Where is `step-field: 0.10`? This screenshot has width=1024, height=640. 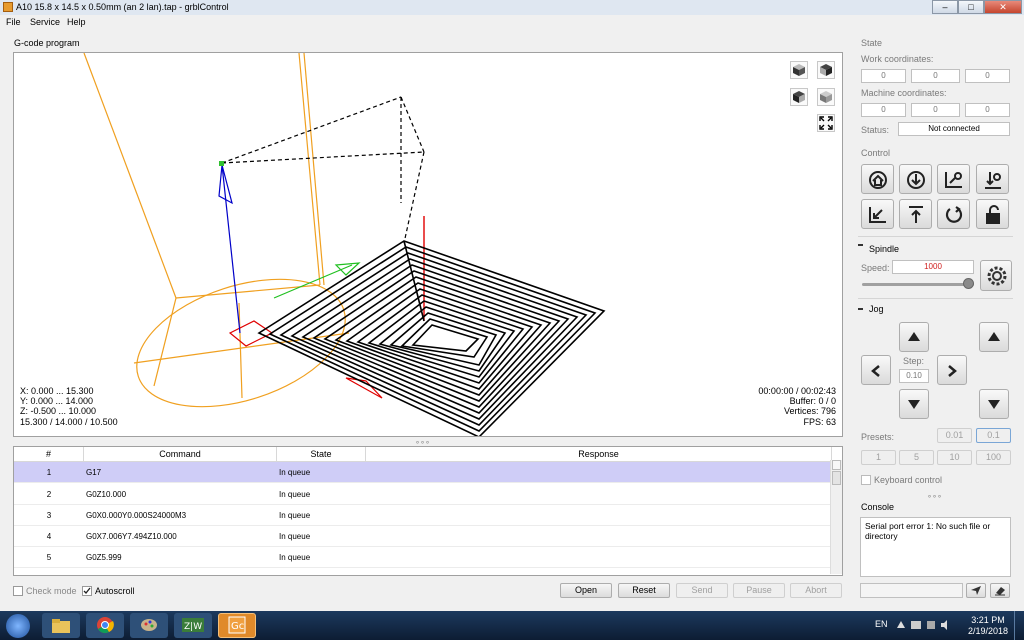 step-field: 0.10 is located at coordinates (914, 376).